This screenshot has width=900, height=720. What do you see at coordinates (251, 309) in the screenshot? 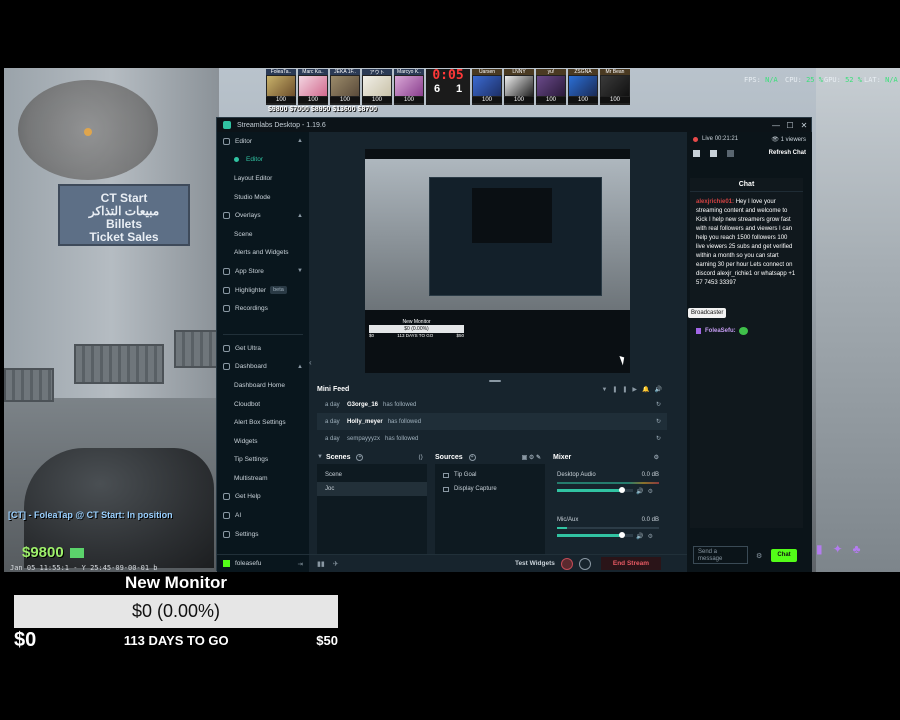
I see `sidebar-item-label: Recordings` at bounding box center [251, 309].